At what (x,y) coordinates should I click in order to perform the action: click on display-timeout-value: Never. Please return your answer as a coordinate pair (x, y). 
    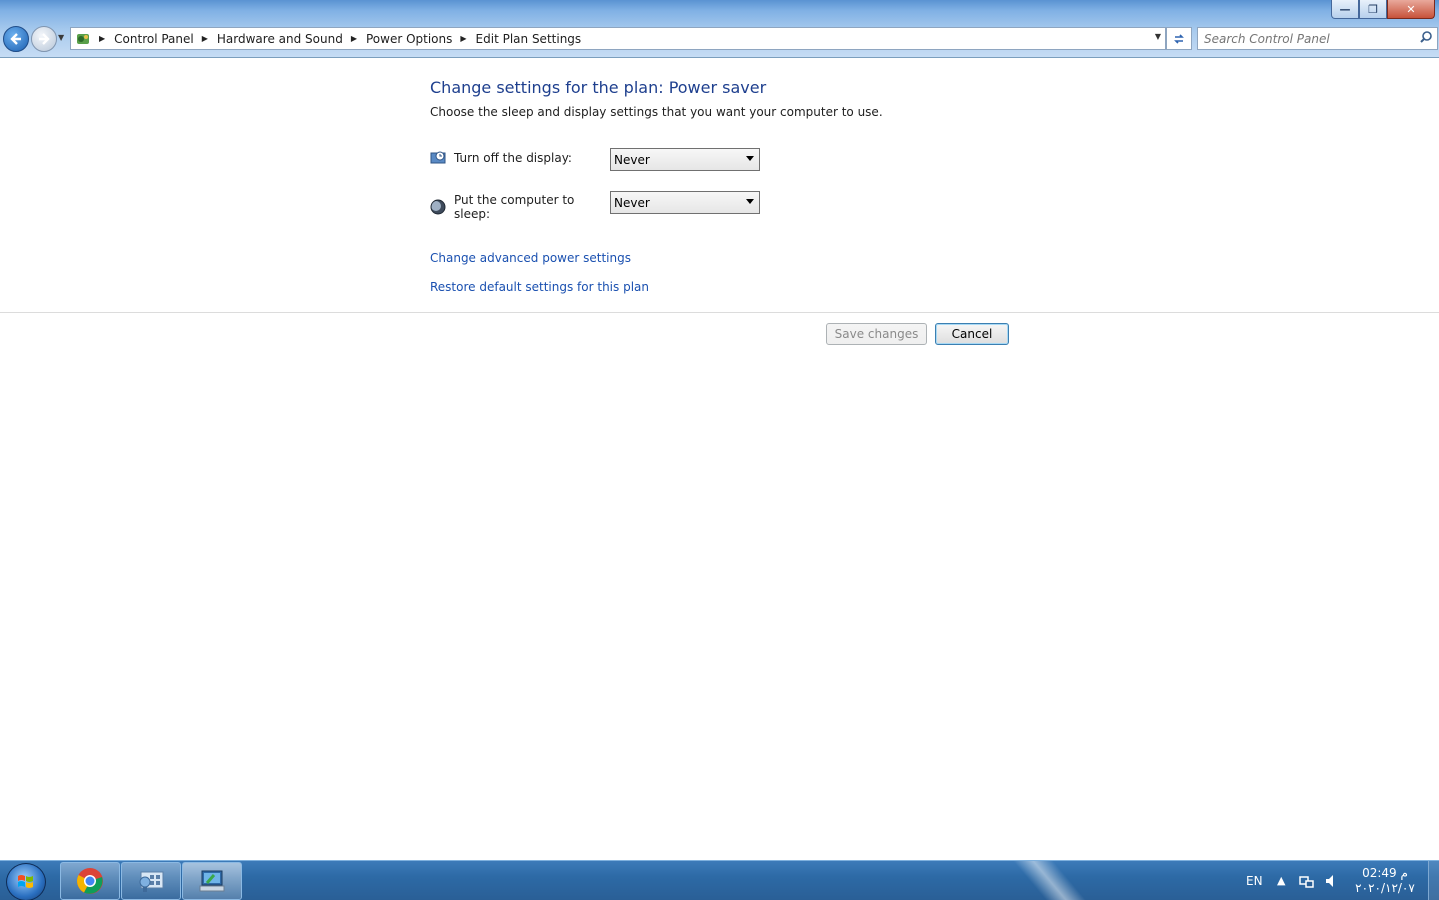
    Looking at the image, I should click on (632, 159).